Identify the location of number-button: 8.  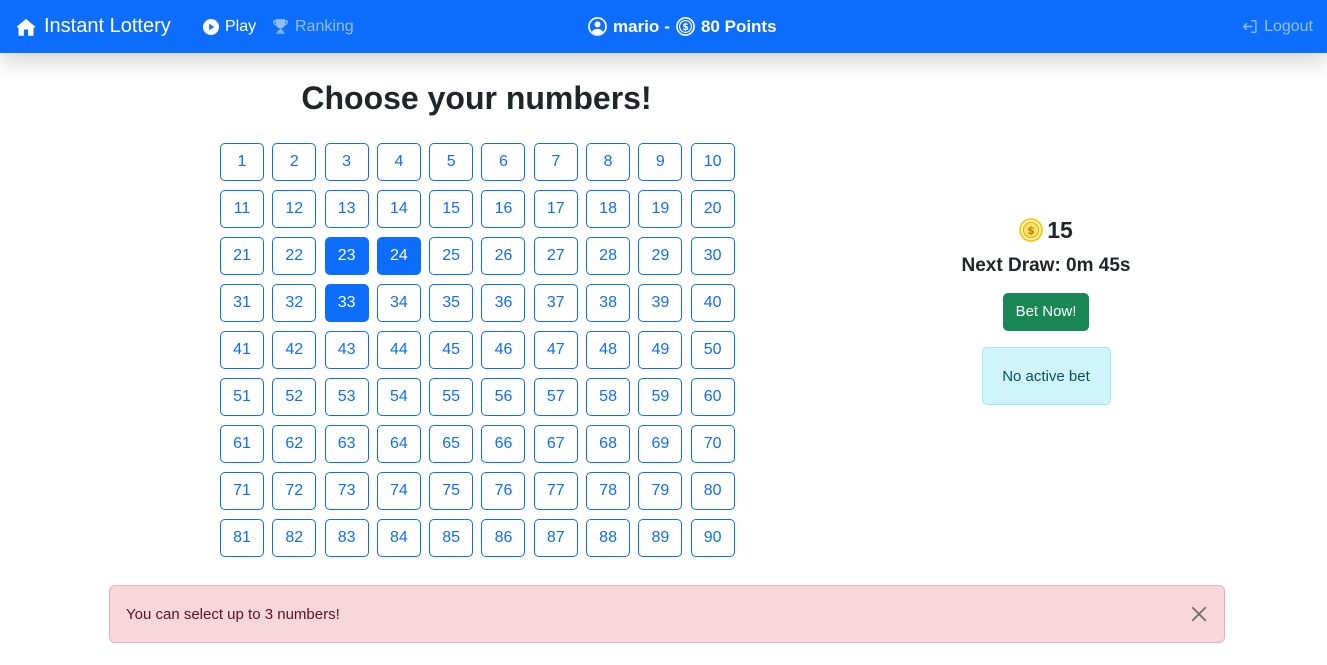
(608, 162).